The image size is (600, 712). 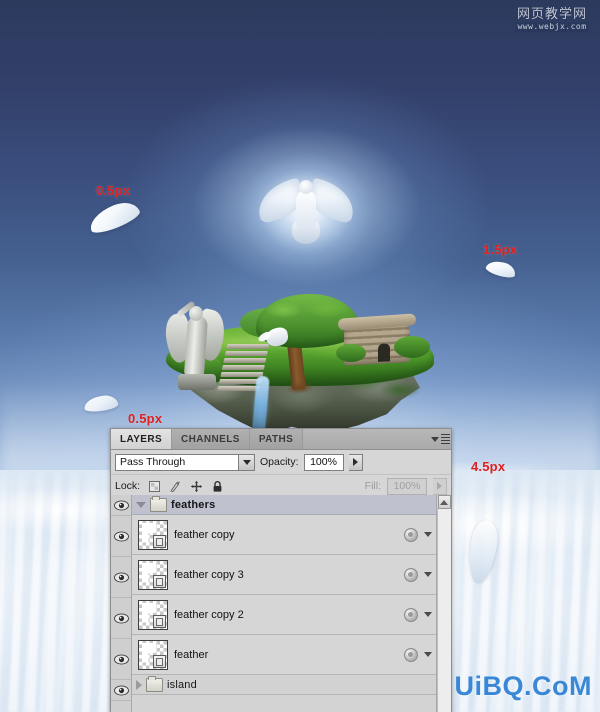 I want to click on annotation-feather-top-left: 0.5px, so click(x=113, y=190).